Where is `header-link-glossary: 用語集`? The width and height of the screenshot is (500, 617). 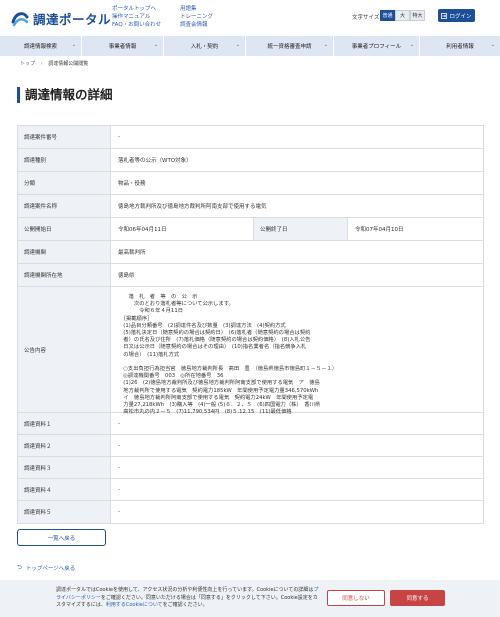
header-link-glossary: 用語集 is located at coordinates (196, 9).